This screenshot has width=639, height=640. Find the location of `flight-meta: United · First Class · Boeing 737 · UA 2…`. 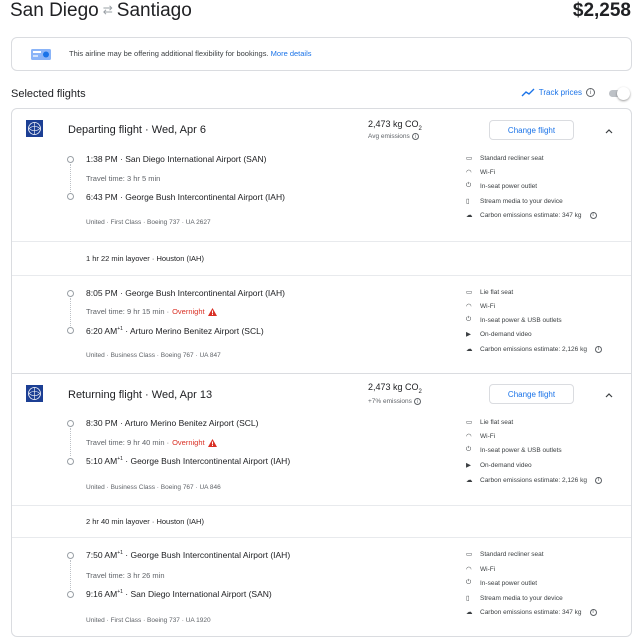

flight-meta: United · First Class · Boeing 737 · UA 2… is located at coordinates (148, 222).